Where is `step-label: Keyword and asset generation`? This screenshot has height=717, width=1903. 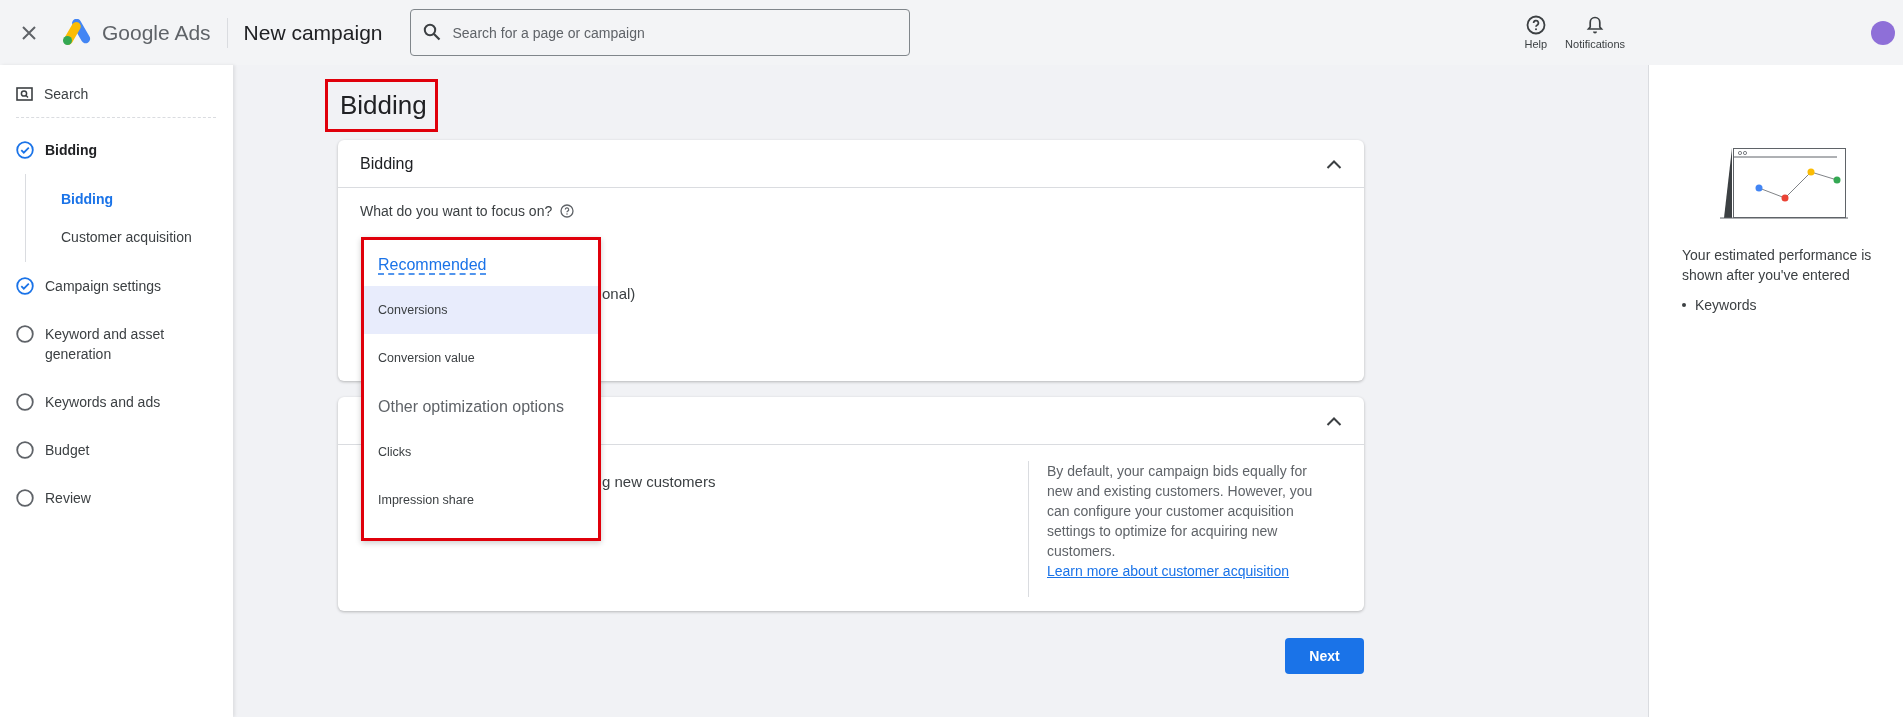 step-label: Keyword and asset generation is located at coordinates (105, 344).